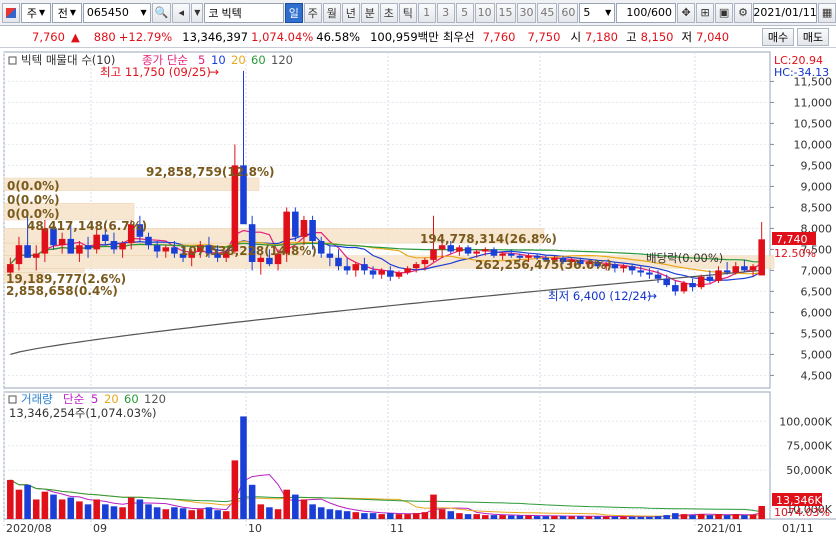  I want to click on color-swatch-icon, so click(11, 12).